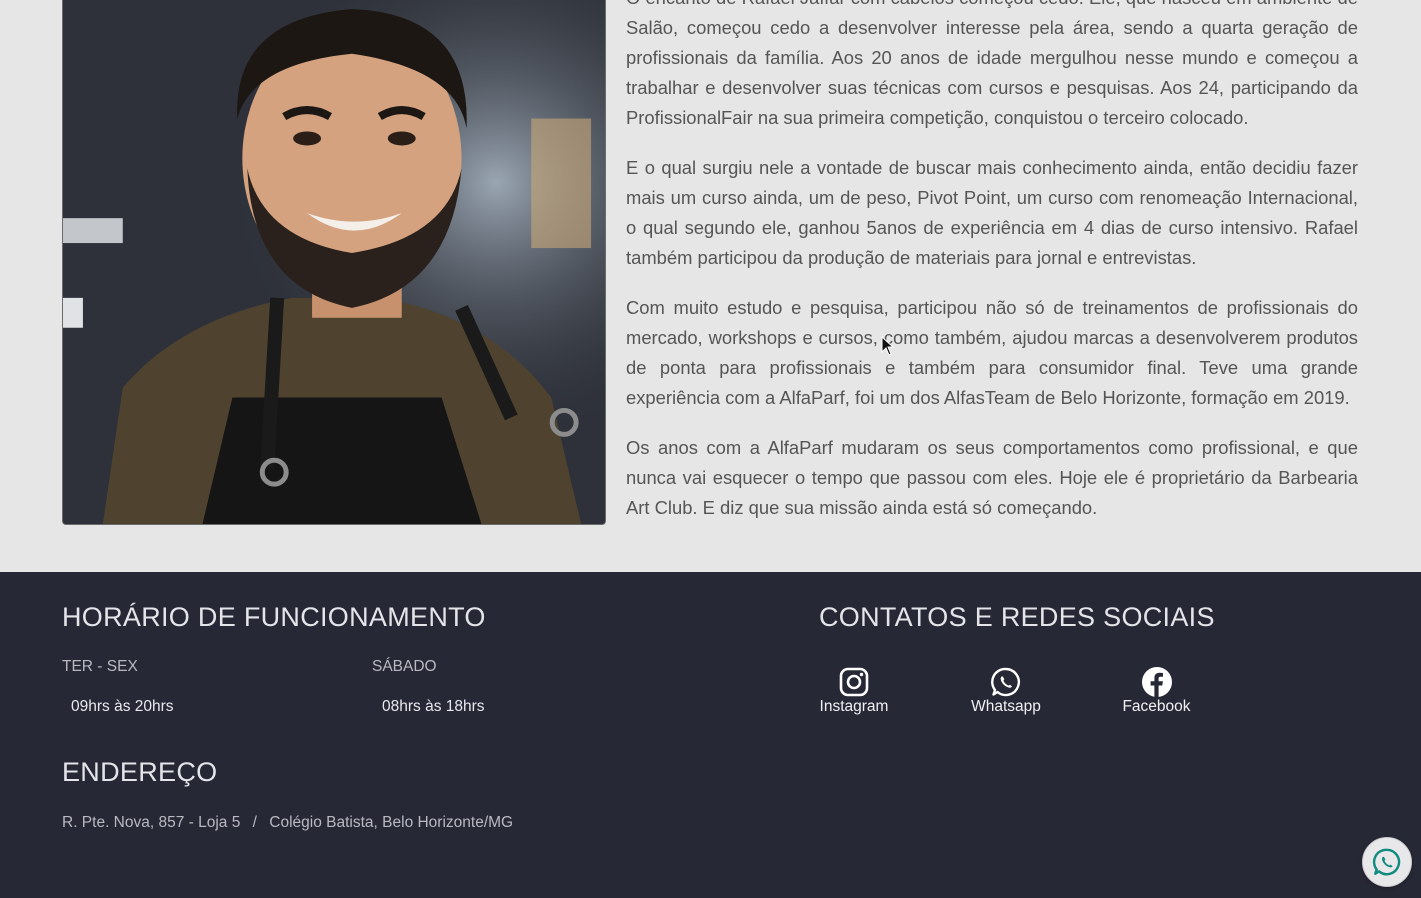 The height and width of the screenshot is (898, 1421). I want to click on weekday-label: TER - SEX, so click(100, 666).